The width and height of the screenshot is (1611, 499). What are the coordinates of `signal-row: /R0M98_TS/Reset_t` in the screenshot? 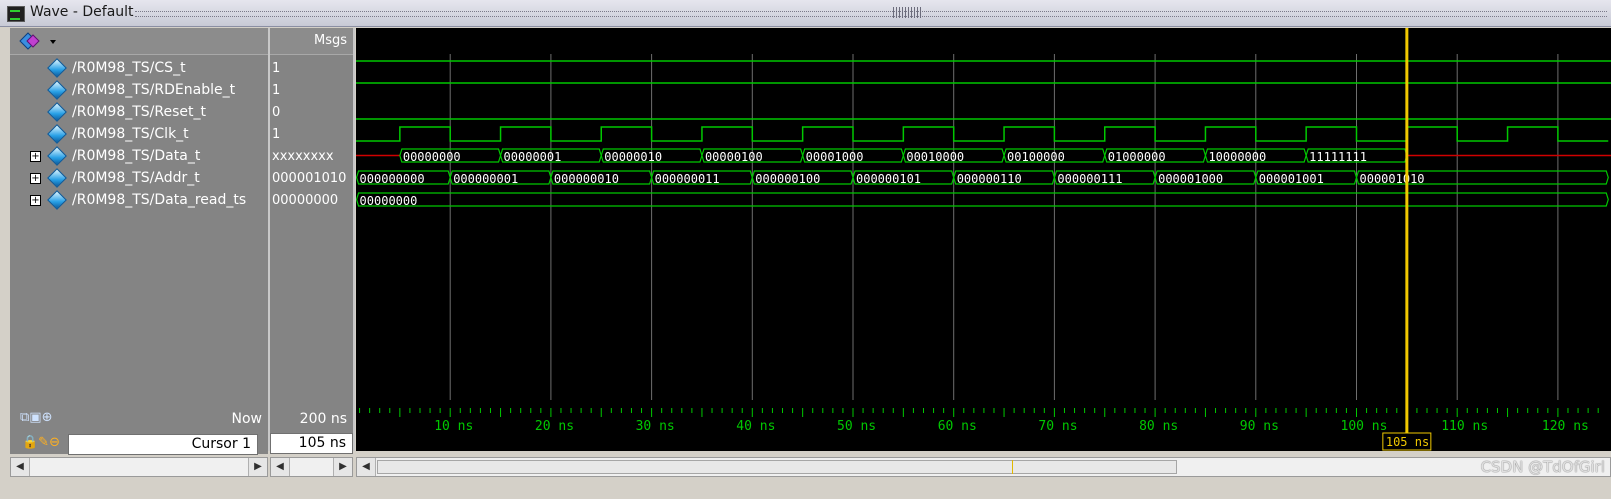 It's located at (139, 112).